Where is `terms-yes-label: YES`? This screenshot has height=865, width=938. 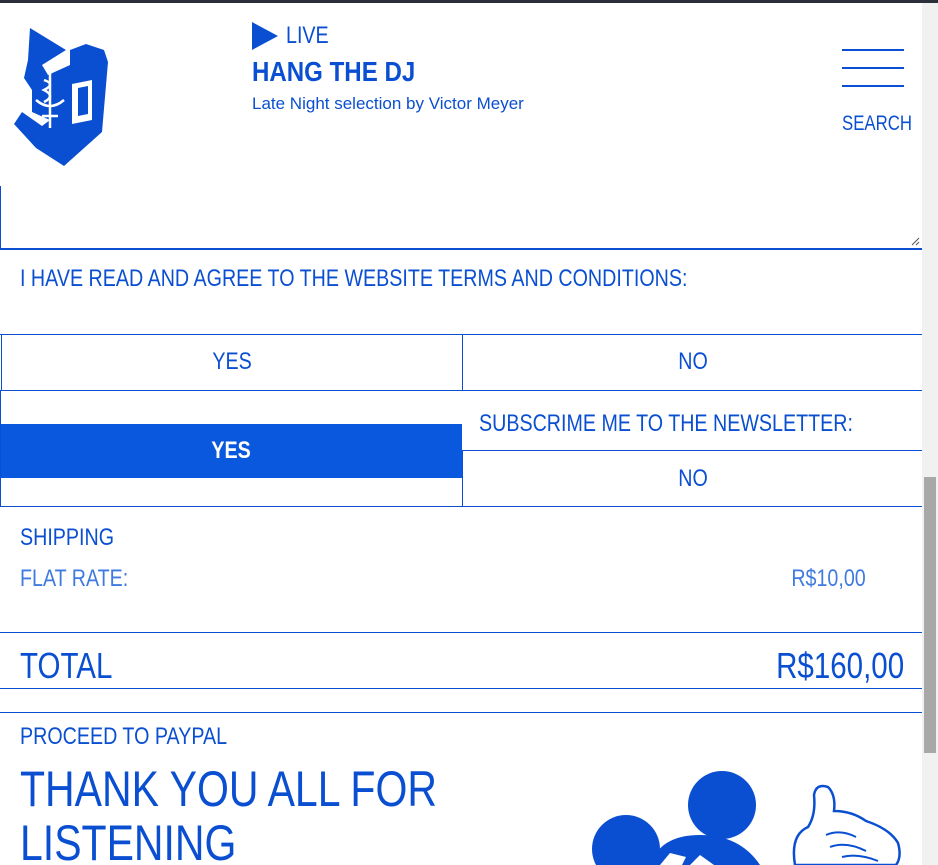
terms-yes-label: YES is located at coordinates (232, 361).